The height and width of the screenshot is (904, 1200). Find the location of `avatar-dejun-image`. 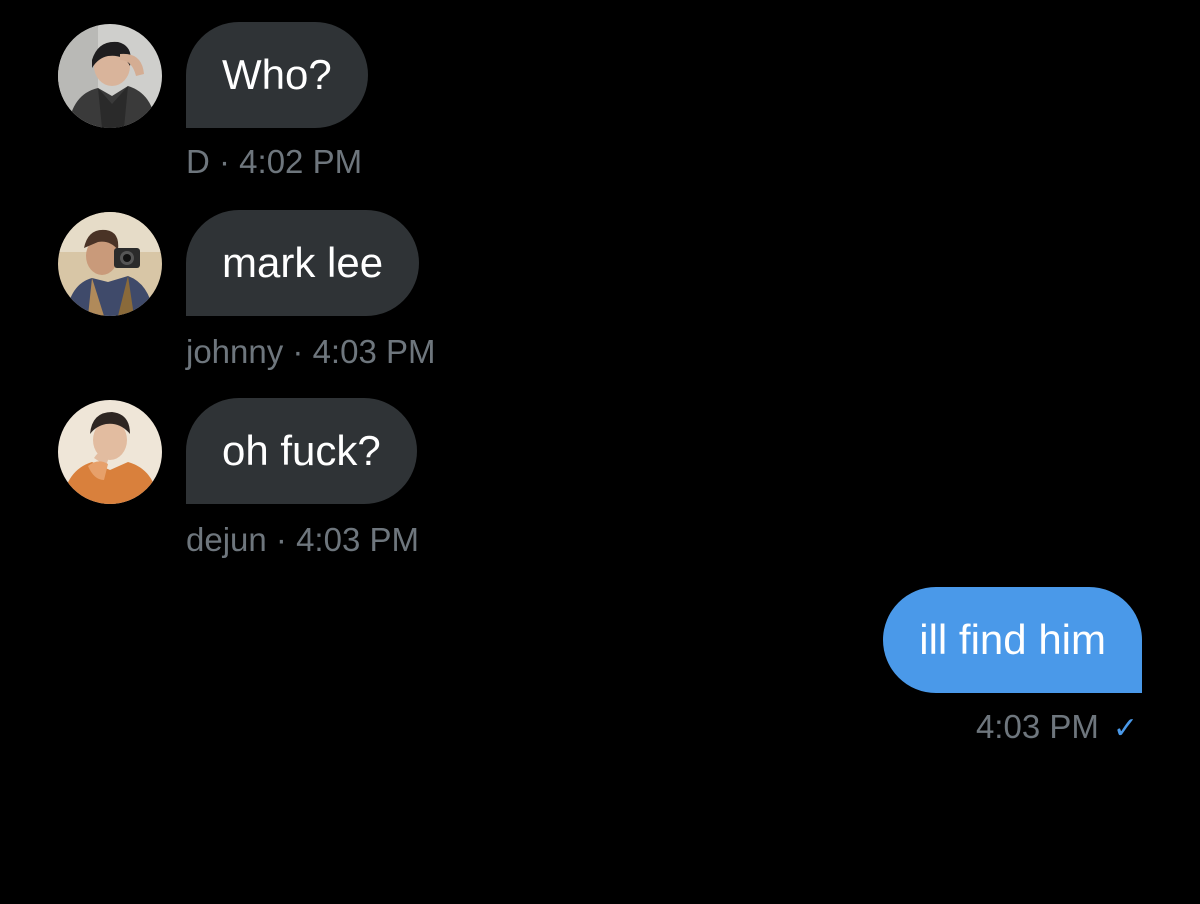

avatar-dejun-image is located at coordinates (110, 452).